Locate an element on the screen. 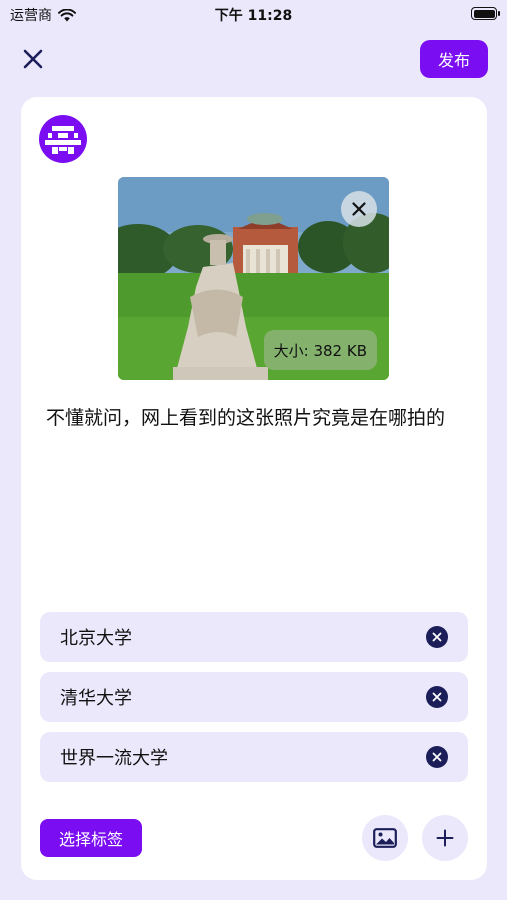  tag-label: 清华大学 is located at coordinates (96, 698).